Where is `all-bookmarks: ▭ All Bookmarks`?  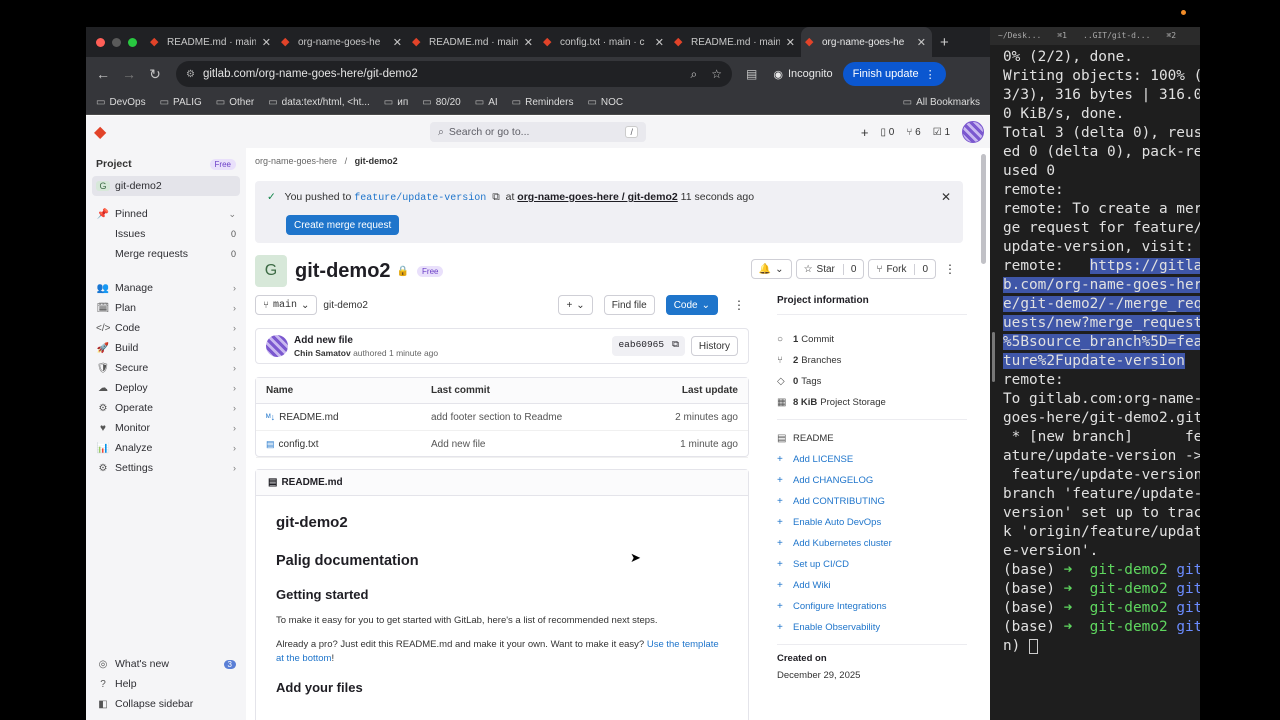 all-bookmarks: ▭ All Bookmarks is located at coordinates (941, 102).